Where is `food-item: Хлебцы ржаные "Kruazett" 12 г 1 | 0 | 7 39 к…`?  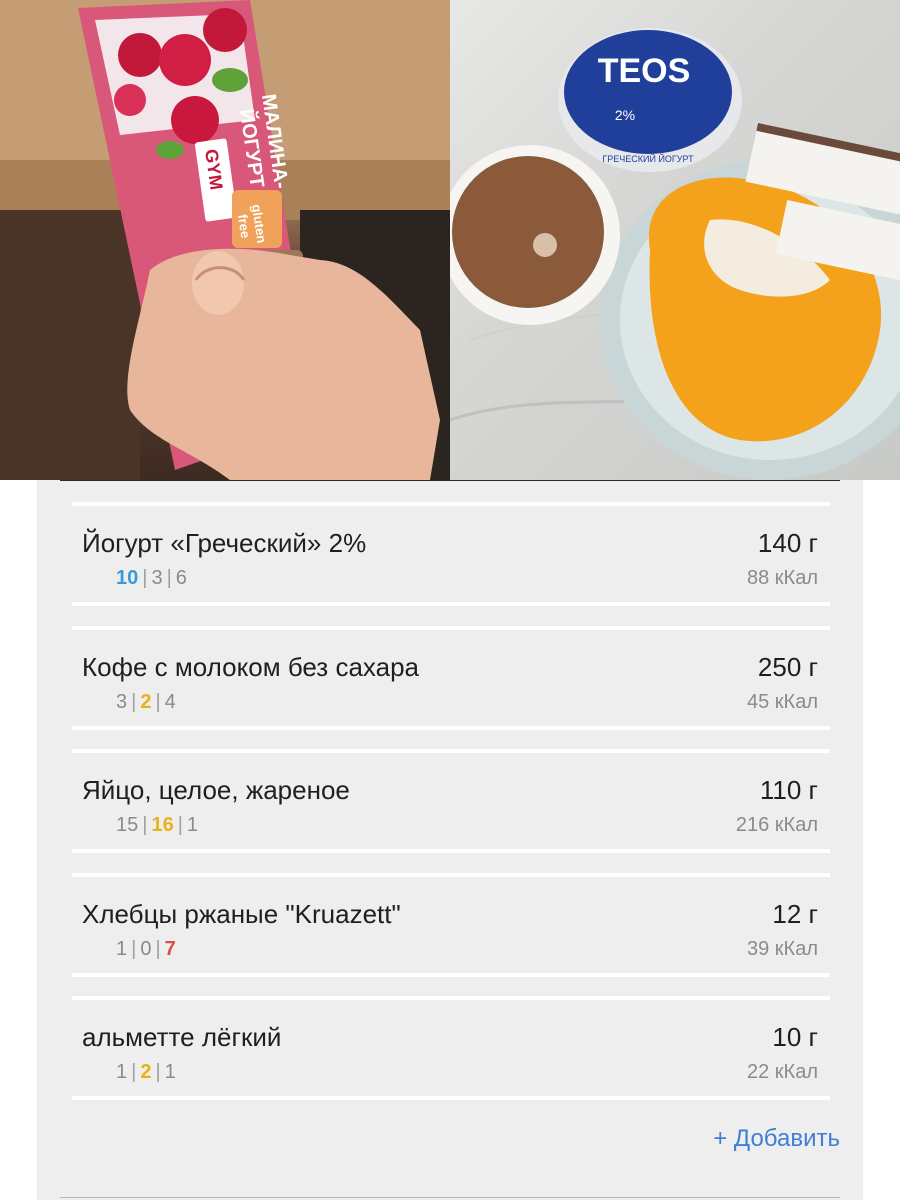 food-item: Хлебцы ржаные "Kruazett" 12 г 1 | 0 | 7 39 к… is located at coordinates (451, 925).